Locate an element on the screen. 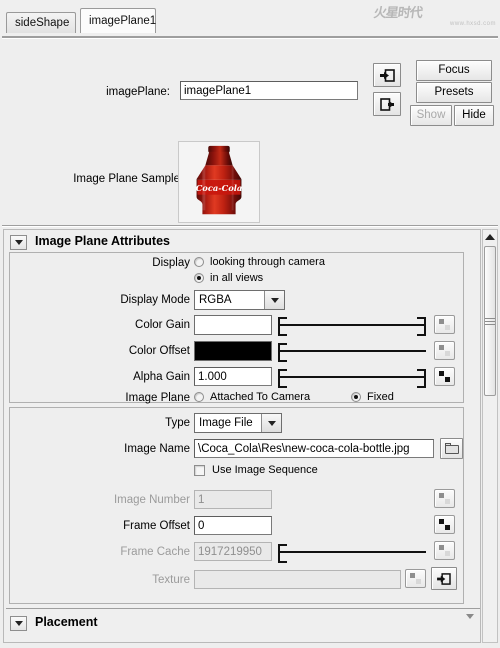  display-option-1-label: in all views is located at coordinates (237, 278).